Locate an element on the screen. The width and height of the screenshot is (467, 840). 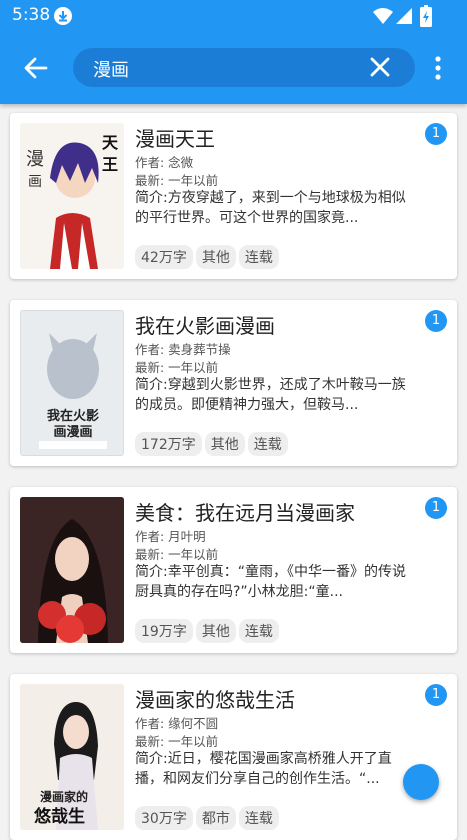
tag-list: 19万字 其他 连载 is located at coordinates (208, 631).